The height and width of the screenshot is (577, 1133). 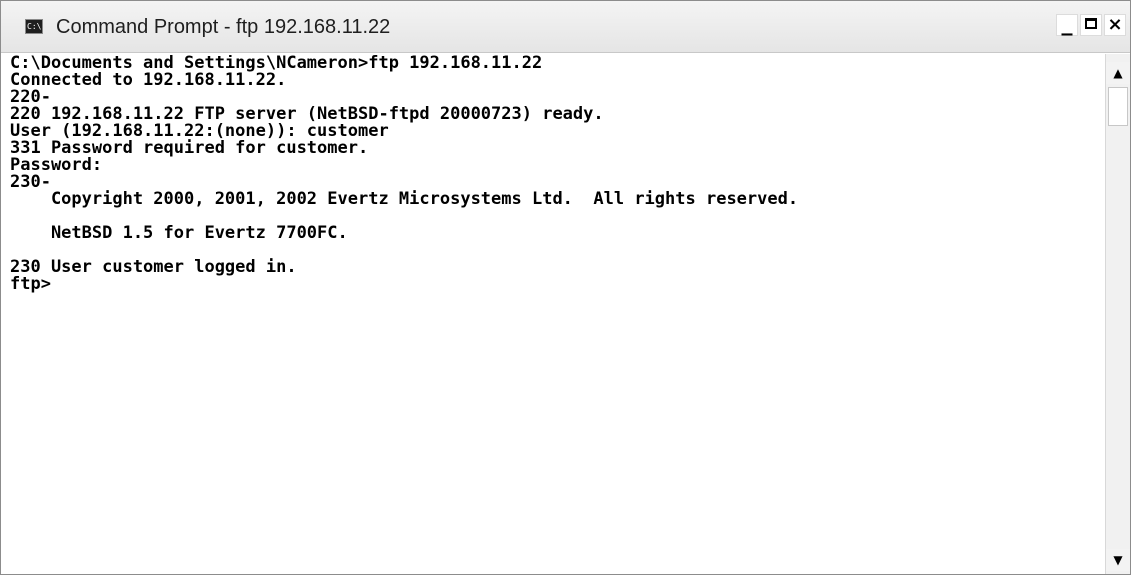 What do you see at coordinates (148, 80) in the screenshot?
I see `console-line: Connected to 192.168.11.22.` at bounding box center [148, 80].